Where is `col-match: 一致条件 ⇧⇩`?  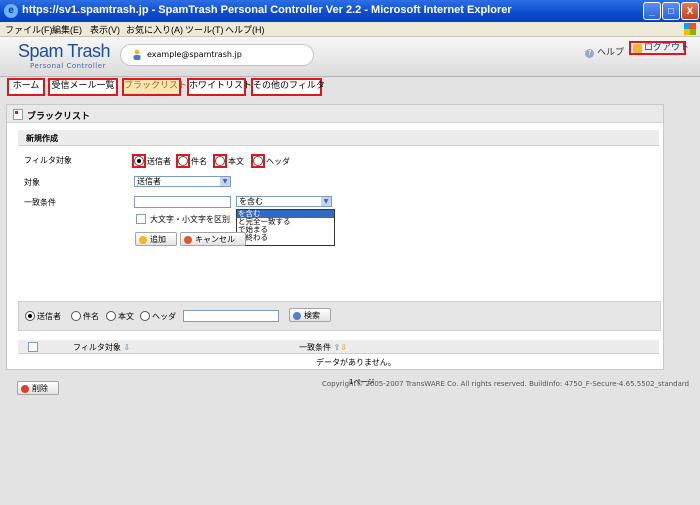
col-match: 一致条件 ⇧⇩ is located at coordinates (323, 347).